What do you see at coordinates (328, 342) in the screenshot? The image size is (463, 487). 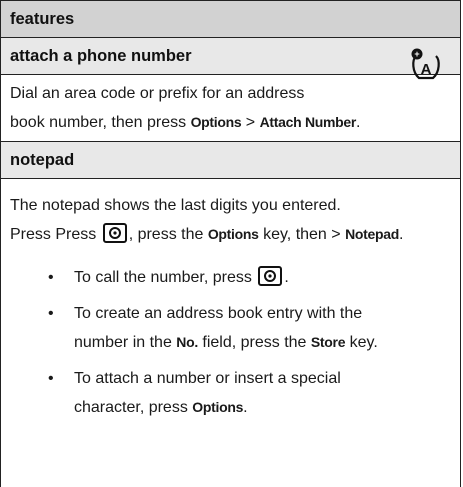 I see `store-key-label: Store` at bounding box center [328, 342].